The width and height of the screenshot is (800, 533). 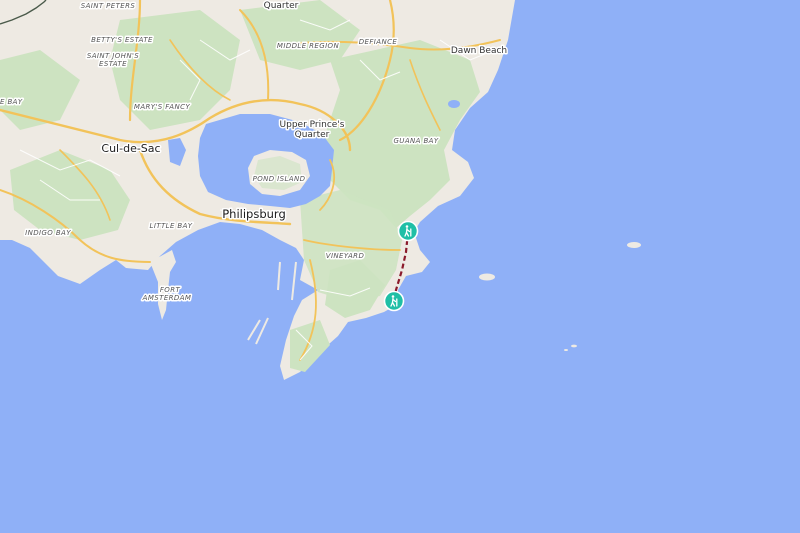 I want to click on label-saint-peters: SAINT PETERS, so click(x=108, y=6).